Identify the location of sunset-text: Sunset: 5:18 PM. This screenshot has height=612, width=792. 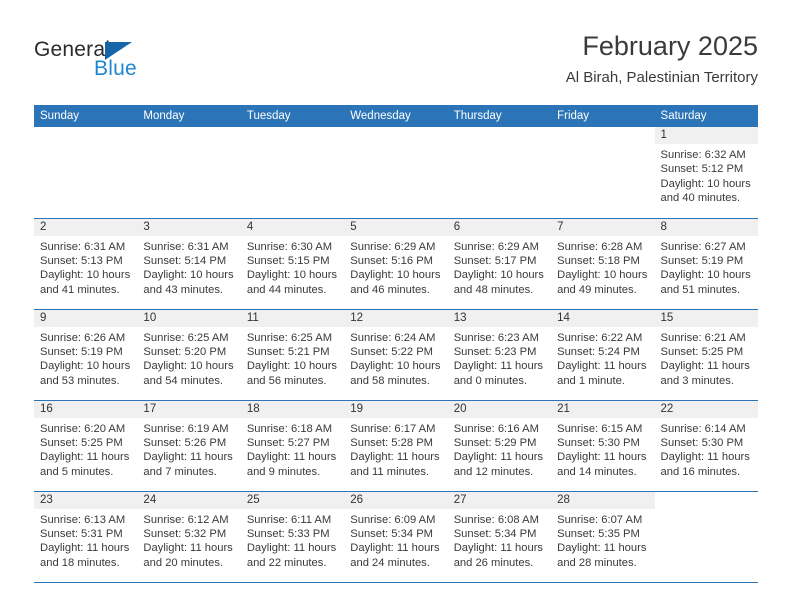
(598, 260).